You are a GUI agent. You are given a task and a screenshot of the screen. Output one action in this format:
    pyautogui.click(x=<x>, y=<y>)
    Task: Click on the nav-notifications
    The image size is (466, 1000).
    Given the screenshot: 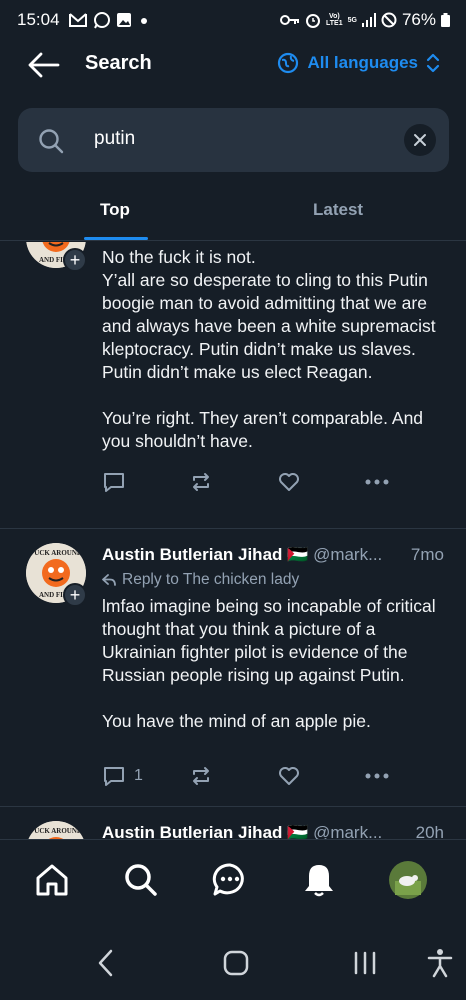 What is the action you would take?
    pyautogui.click(x=319, y=880)
    